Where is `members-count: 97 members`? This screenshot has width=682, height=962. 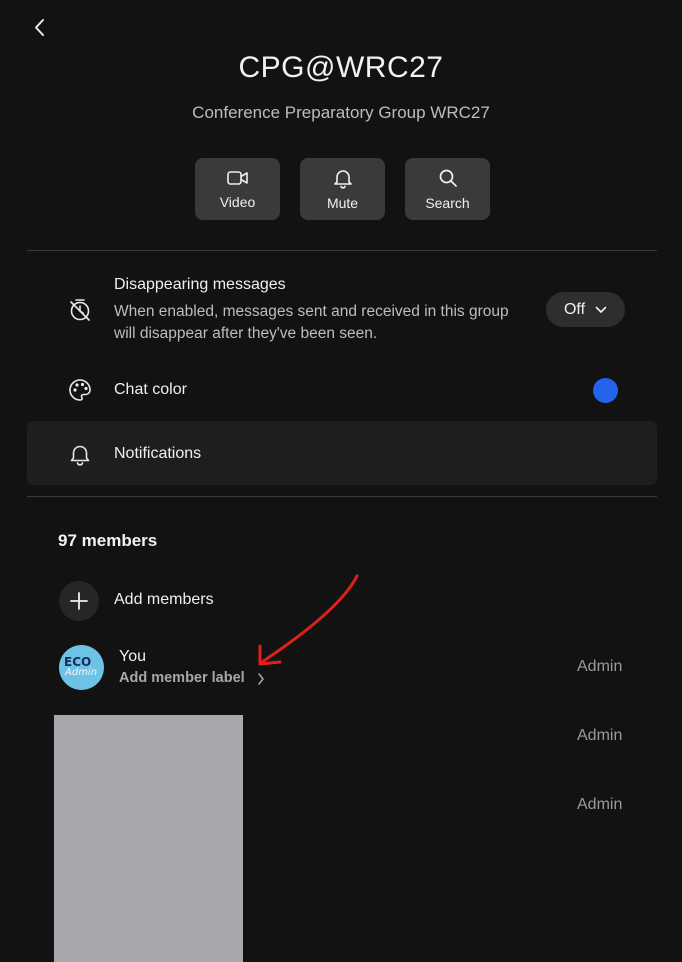
members-count: 97 members is located at coordinates (108, 540).